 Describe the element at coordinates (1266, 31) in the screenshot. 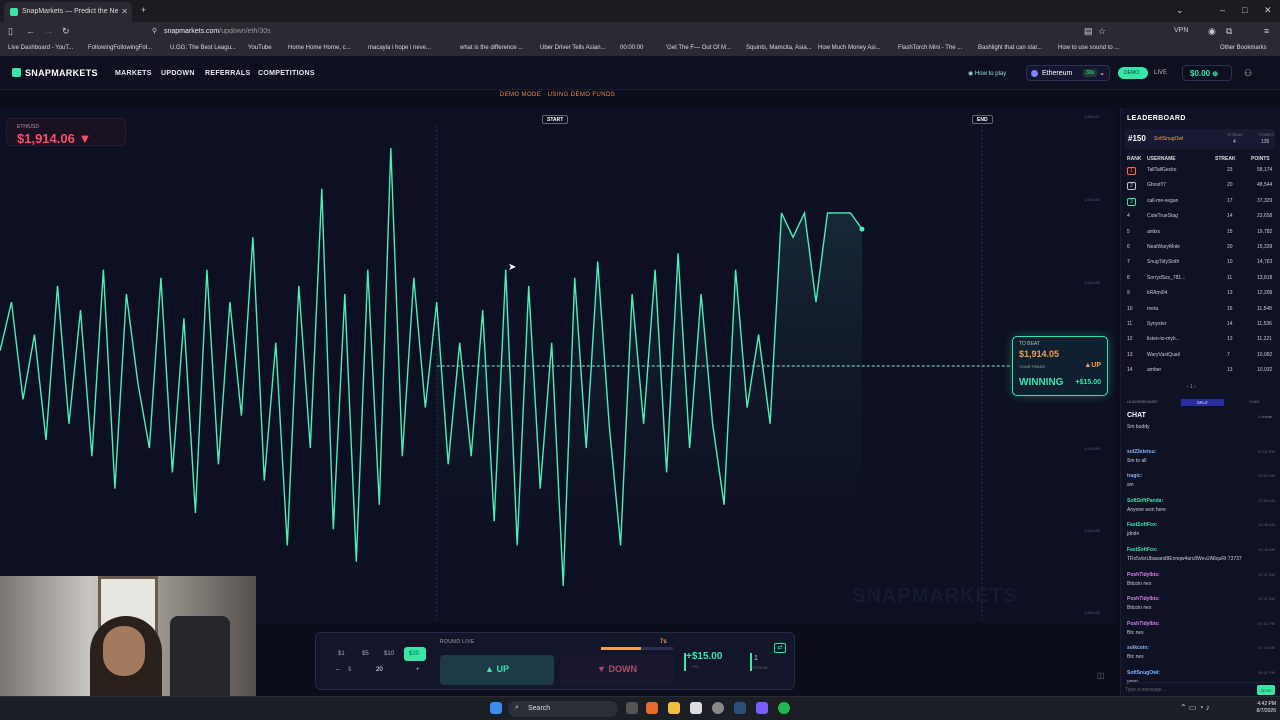

I see `menu-icon: ≡` at that location.